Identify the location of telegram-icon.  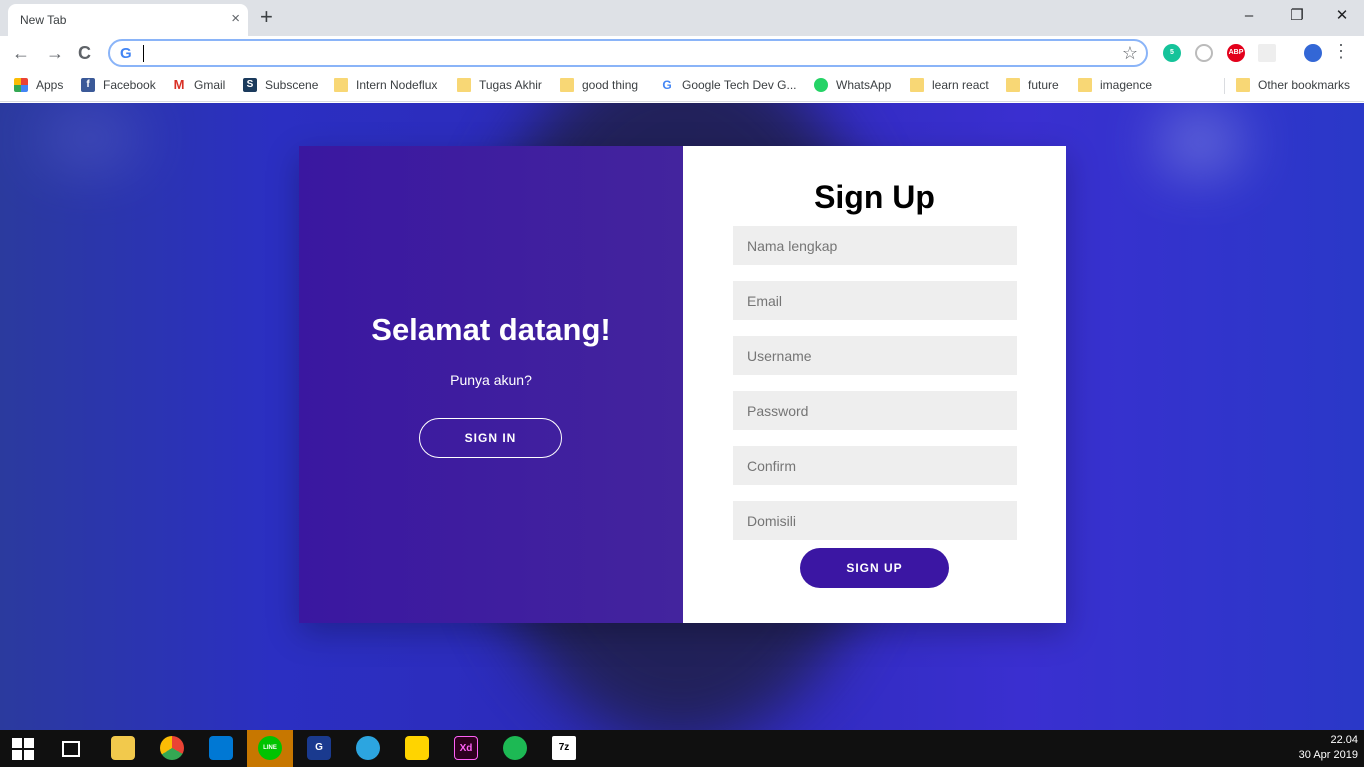
(368, 748).